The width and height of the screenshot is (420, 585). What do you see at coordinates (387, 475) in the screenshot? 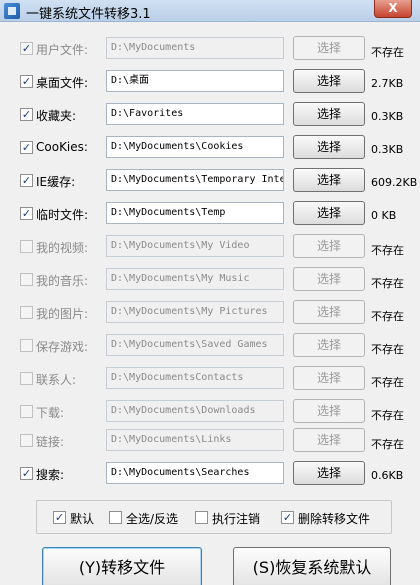
I see `folder-status: 0.6KB` at bounding box center [387, 475].